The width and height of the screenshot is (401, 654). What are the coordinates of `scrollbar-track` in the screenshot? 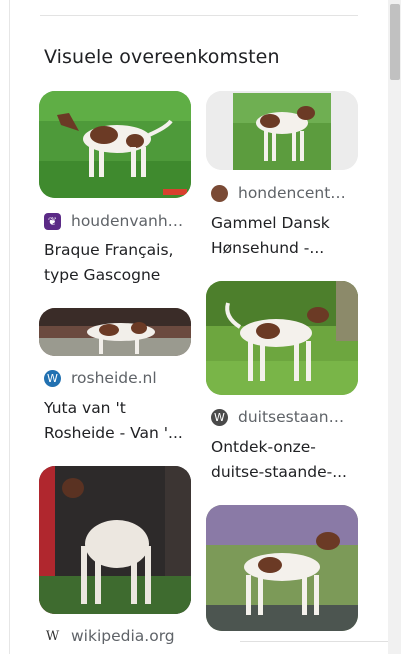 It's located at (394, 327).